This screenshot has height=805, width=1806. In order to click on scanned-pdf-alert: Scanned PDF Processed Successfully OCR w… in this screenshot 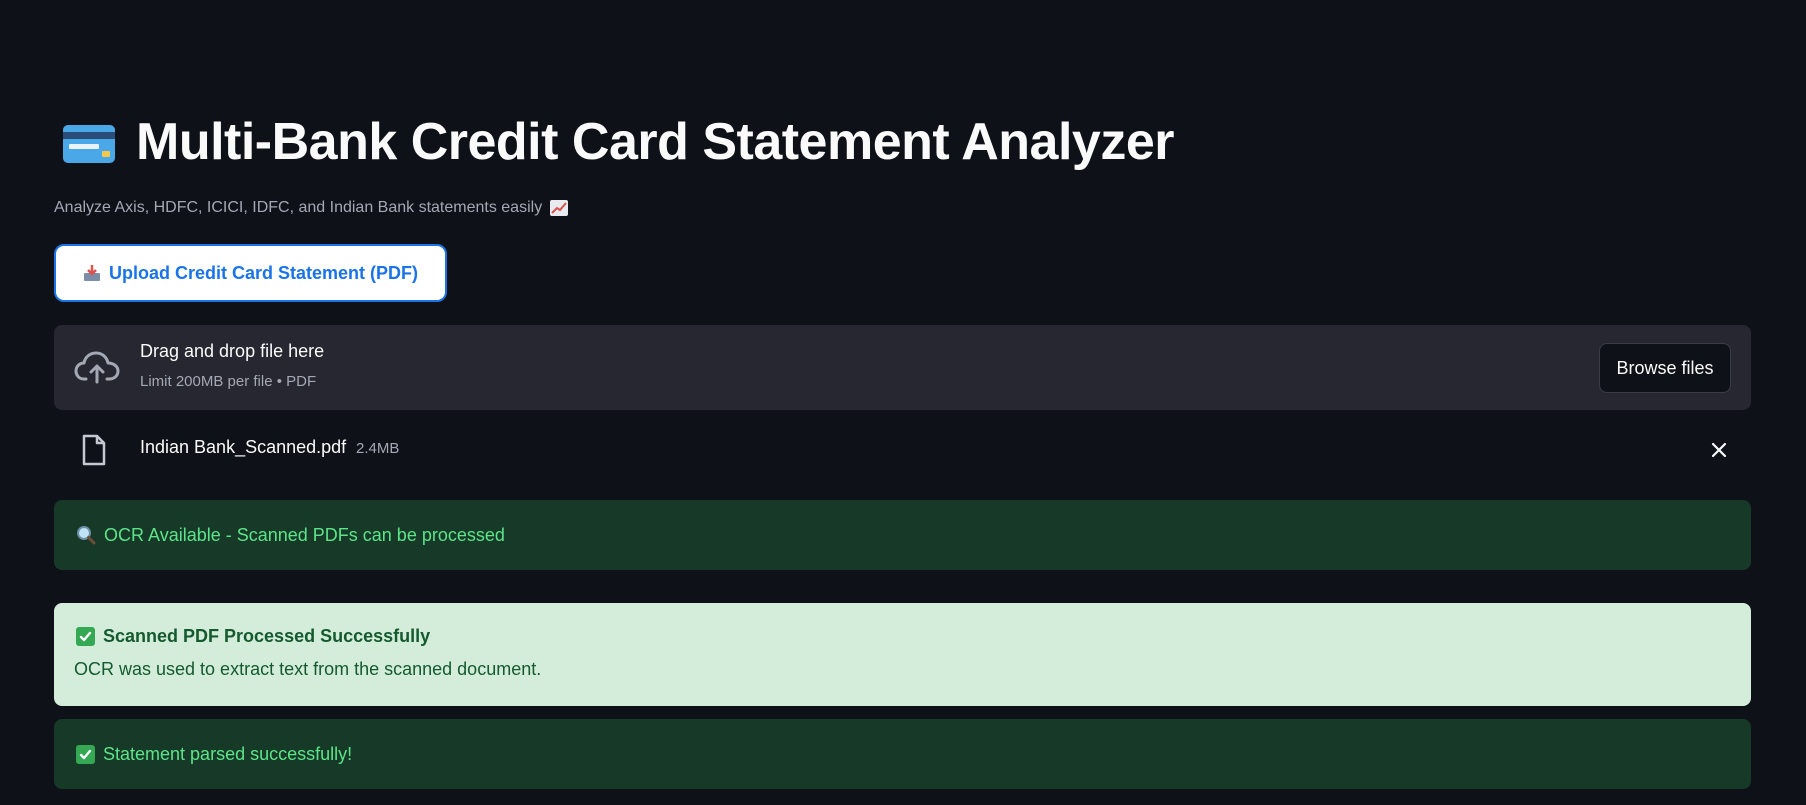, I will do `click(902, 654)`.